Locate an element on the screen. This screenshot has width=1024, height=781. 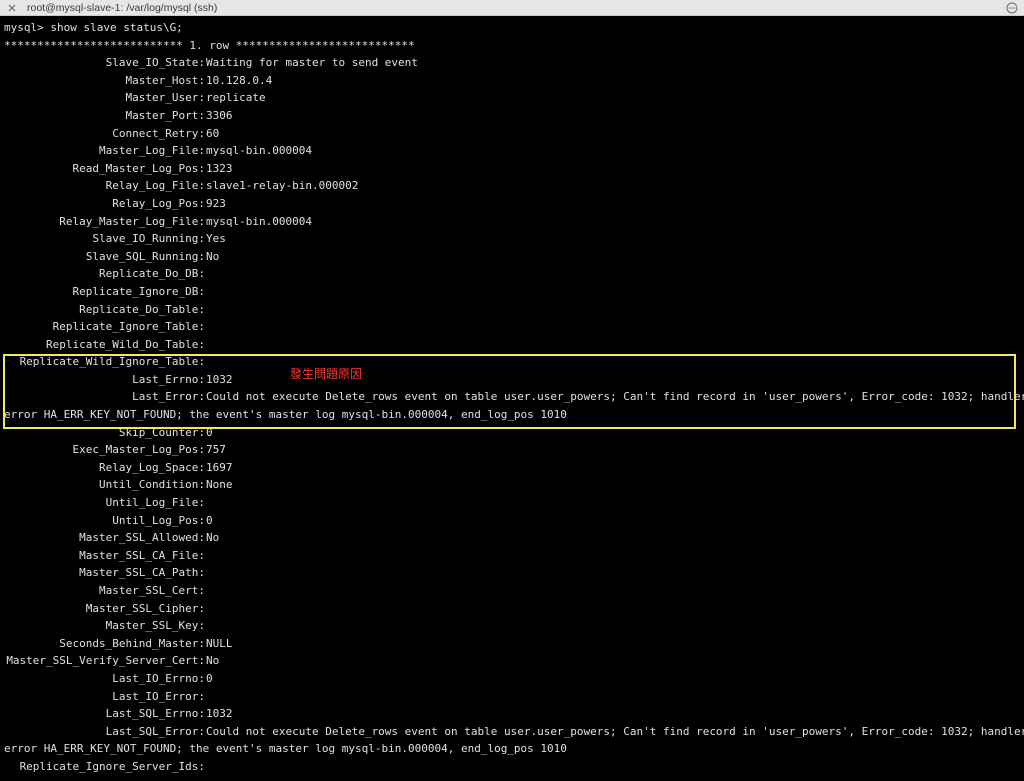
status-field-row: Replicate_Wild_Ignore_Table: is located at coordinates (514, 362).